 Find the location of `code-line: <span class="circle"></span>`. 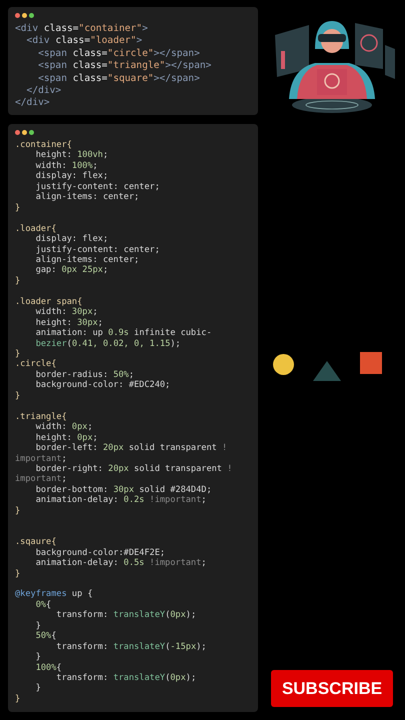

code-line: <span class="circle"></span> is located at coordinates (118, 54).